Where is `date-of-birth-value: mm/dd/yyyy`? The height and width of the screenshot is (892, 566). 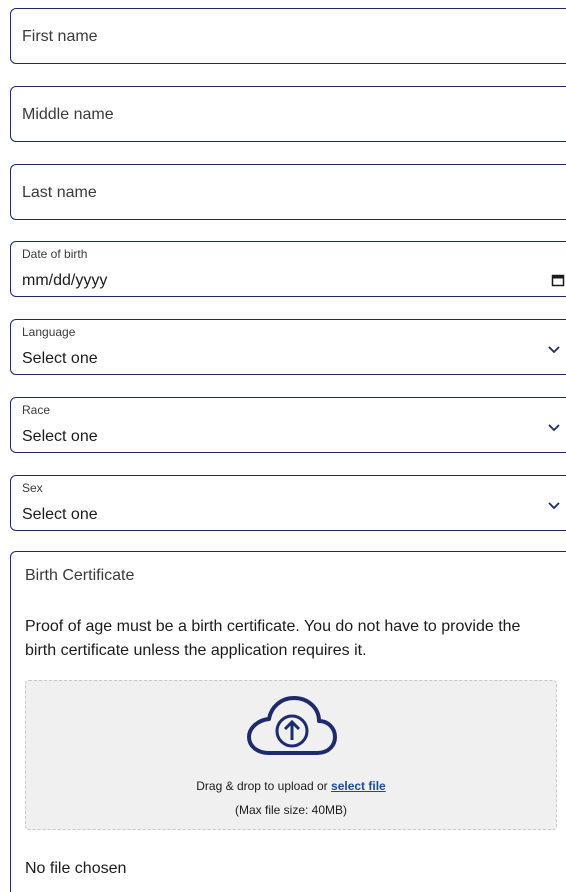
date-of-birth-value: mm/dd/yyyy is located at coordinates (65, 280).